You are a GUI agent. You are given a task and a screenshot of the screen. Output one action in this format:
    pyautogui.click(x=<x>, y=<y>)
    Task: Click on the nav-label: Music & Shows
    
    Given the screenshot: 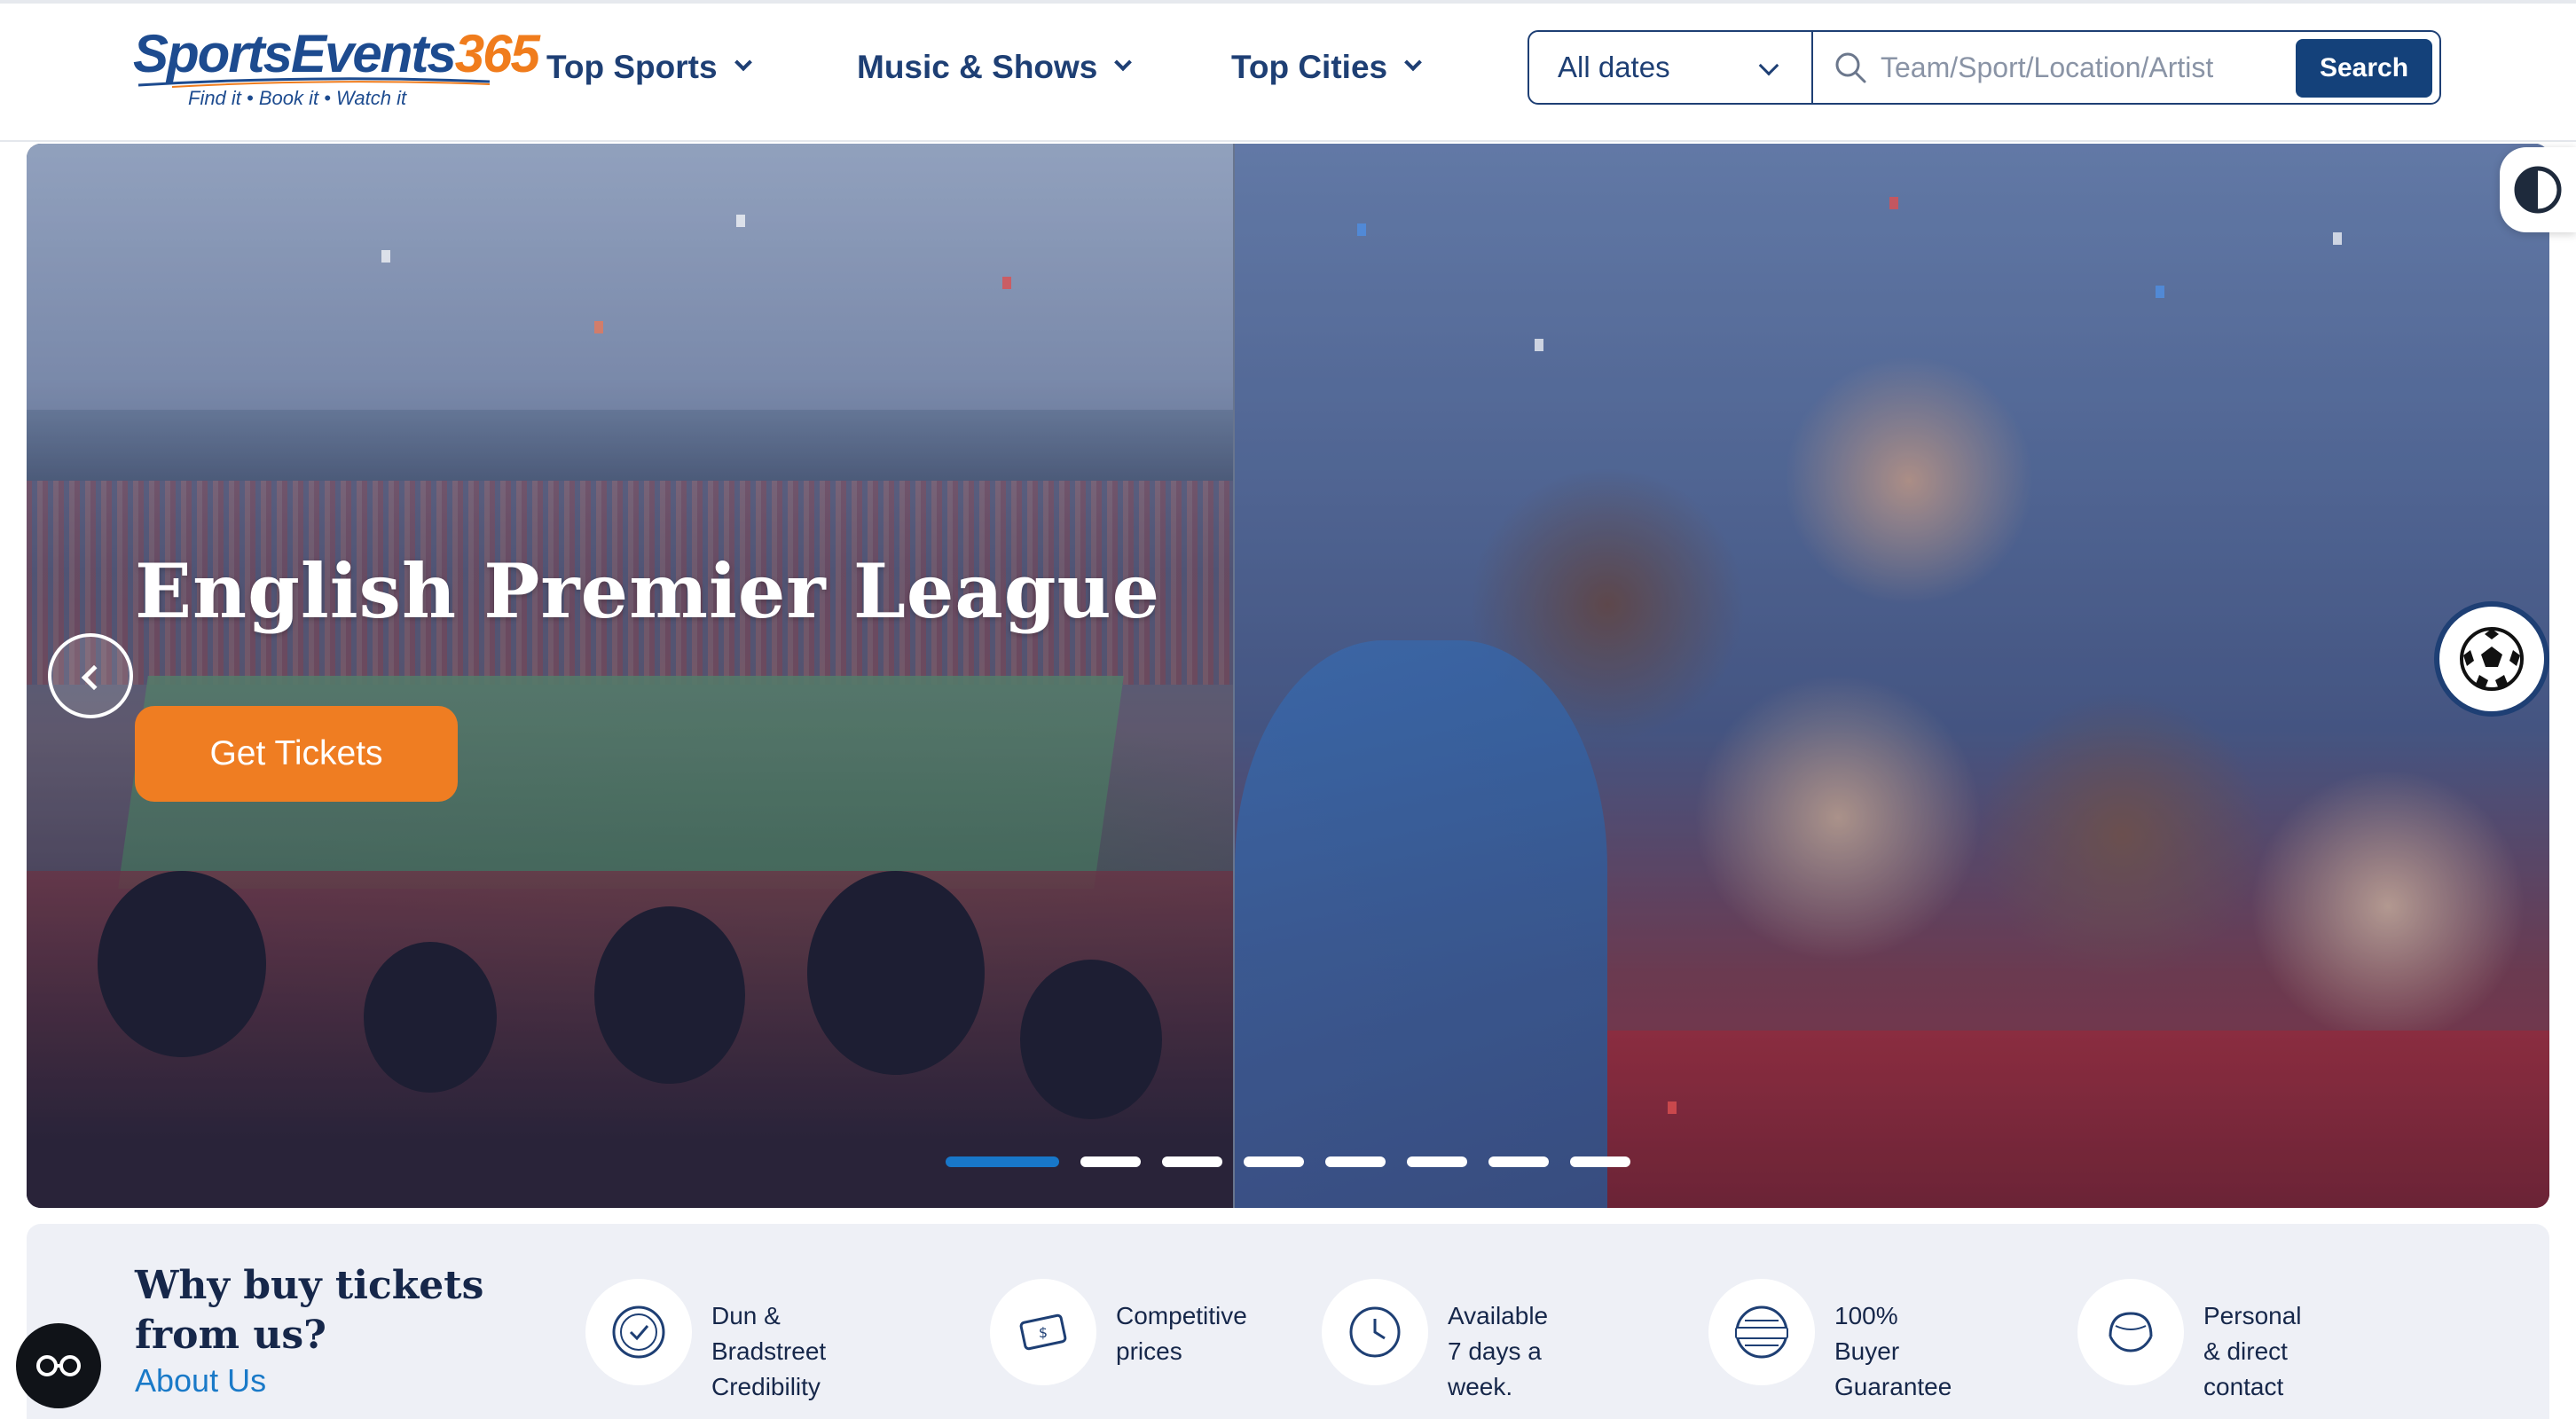 What is the action you would take?
    pyautogui.click(x=977, y=67)
    